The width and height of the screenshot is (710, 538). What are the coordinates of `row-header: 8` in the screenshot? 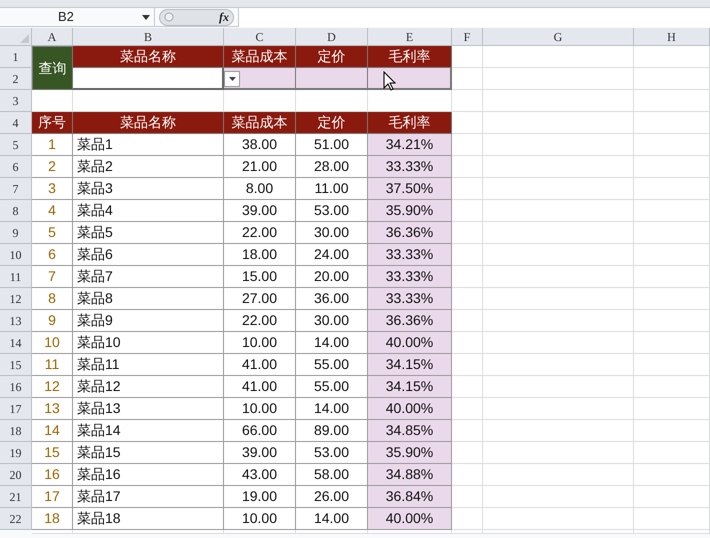 It's located at (16, 211).